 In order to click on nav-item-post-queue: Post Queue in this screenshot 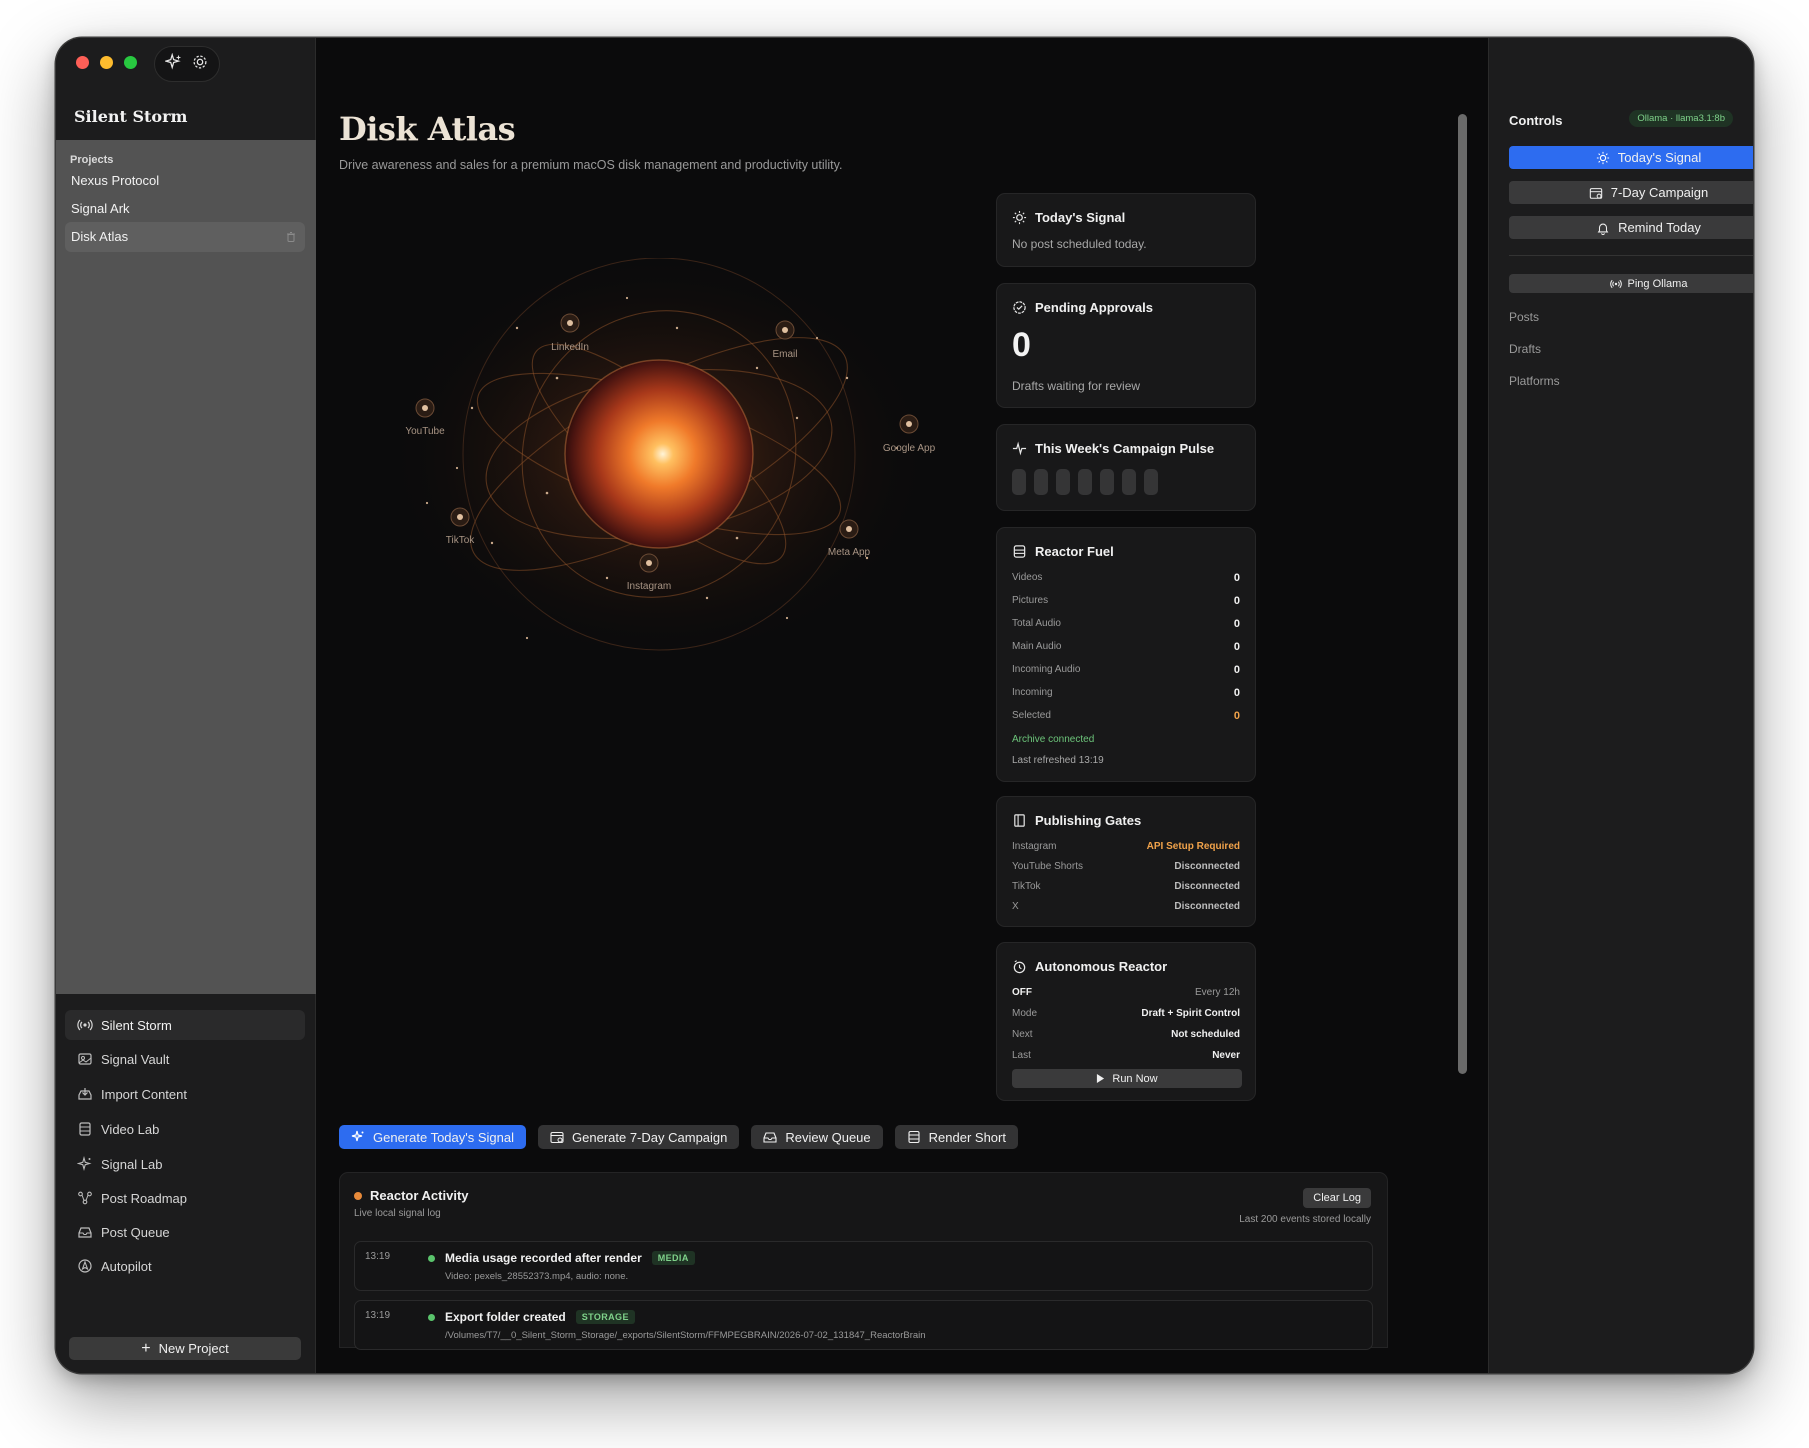, I will do `click(185, 1232)`.